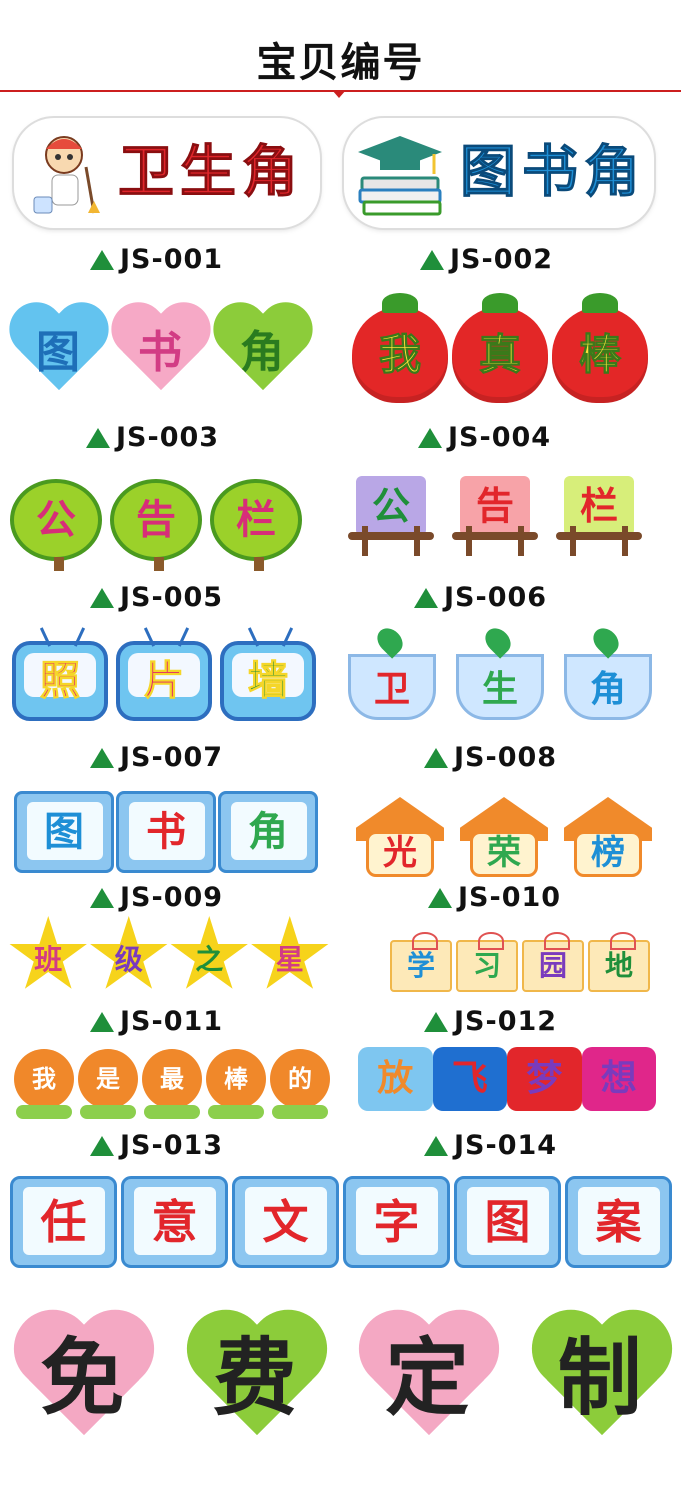 The width and height of the screenshot is (681, 1498). Describe the element at coordinates (60, 681) in the screenshot. I see `tile-char: 照` at that location.